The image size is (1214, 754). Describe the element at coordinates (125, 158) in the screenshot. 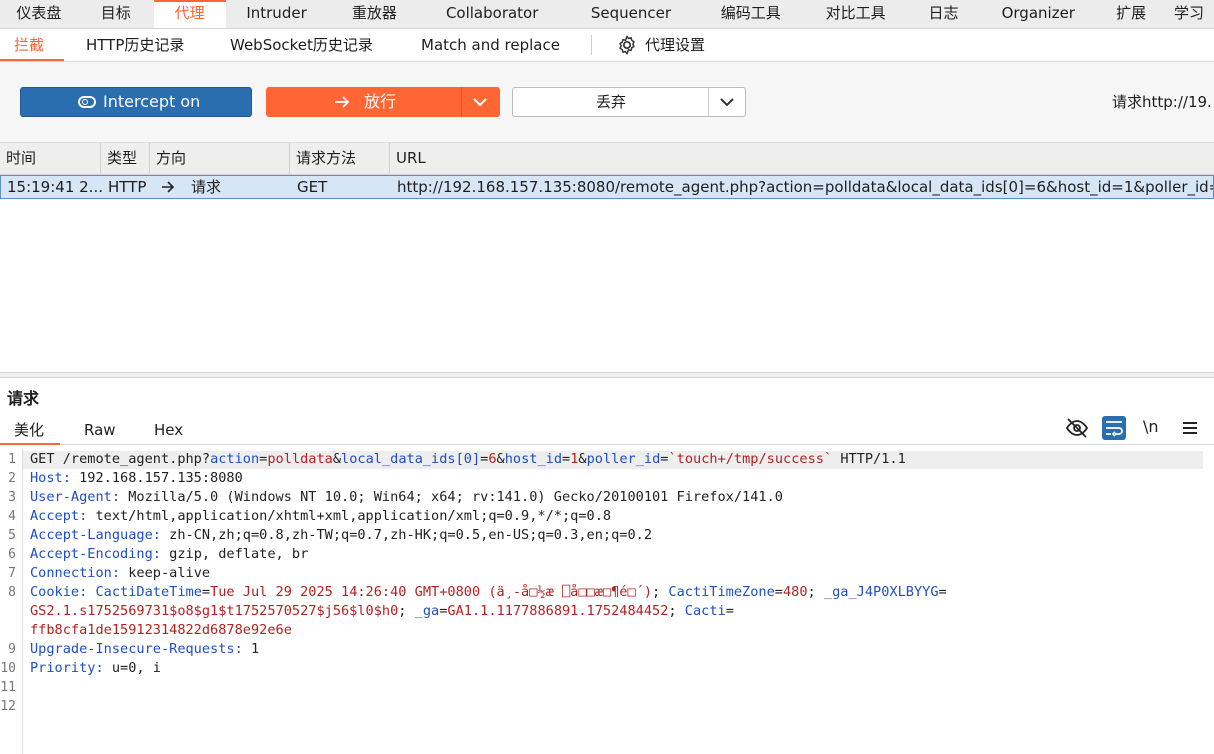

I see `column-header-type: 类型` at that location.